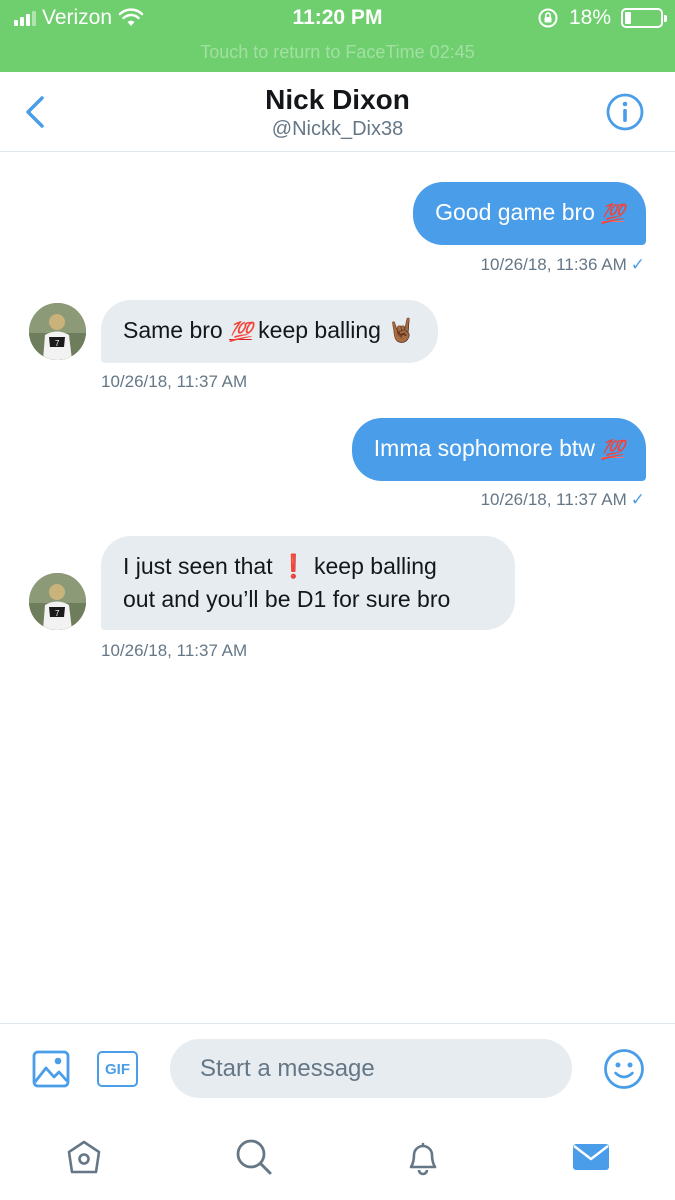  I want to click on message-line: I just seen that ❗ keep balling, so click(308, 566).